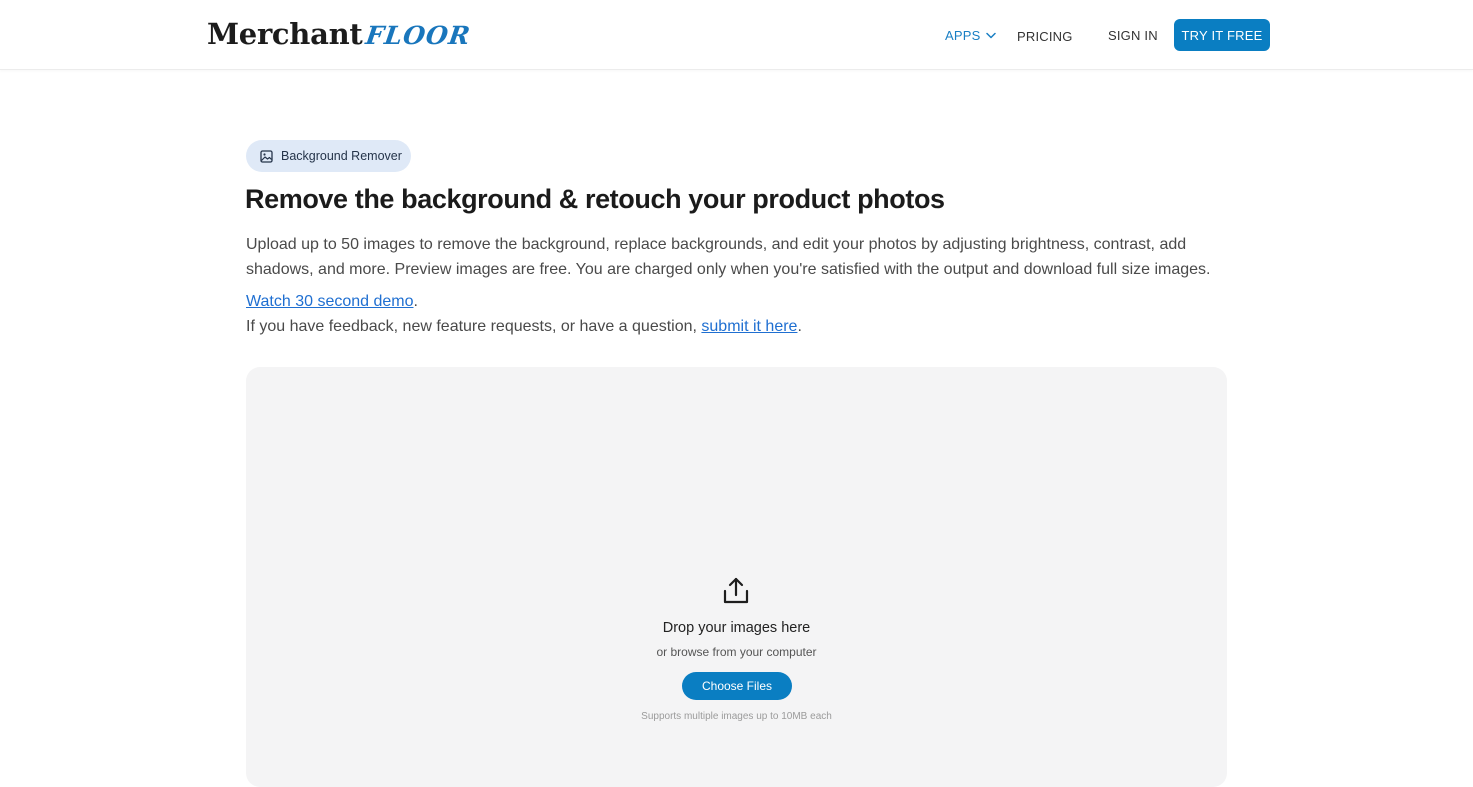 The image size is (1473, 787). I want to click on logo-text-accent: FLOOR, so click(419, 35).